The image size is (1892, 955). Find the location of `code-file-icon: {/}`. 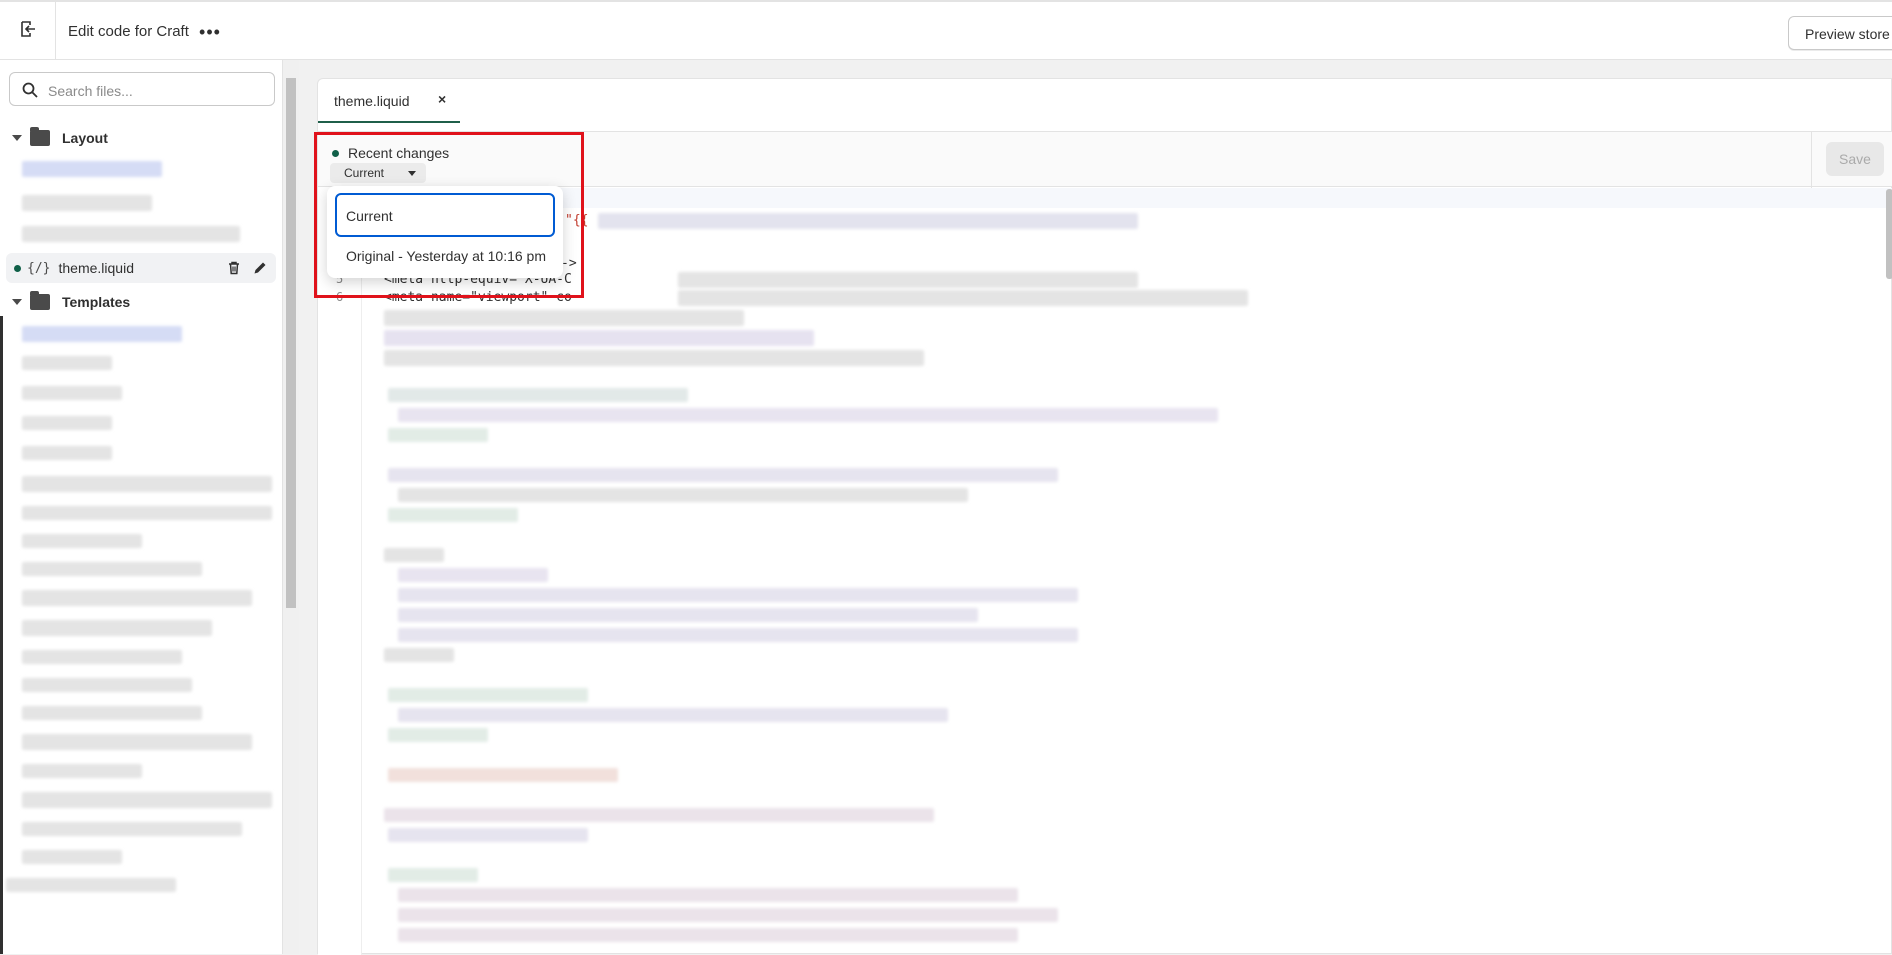

code-file-icon: {/} is located at coordinates (39, 268).